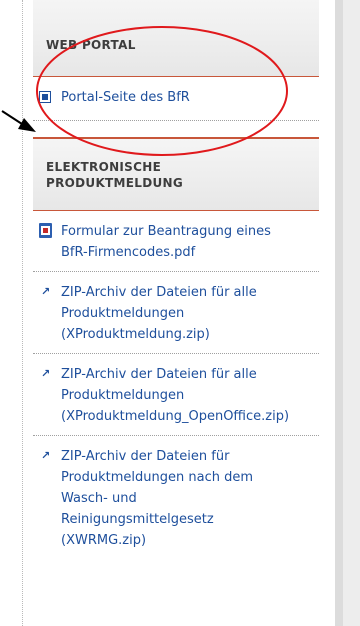 The height and width of the screenshot is (626, 360). Describe the element at coordinates (11, 313) in the screenshot. I see `left-divider` at that location.